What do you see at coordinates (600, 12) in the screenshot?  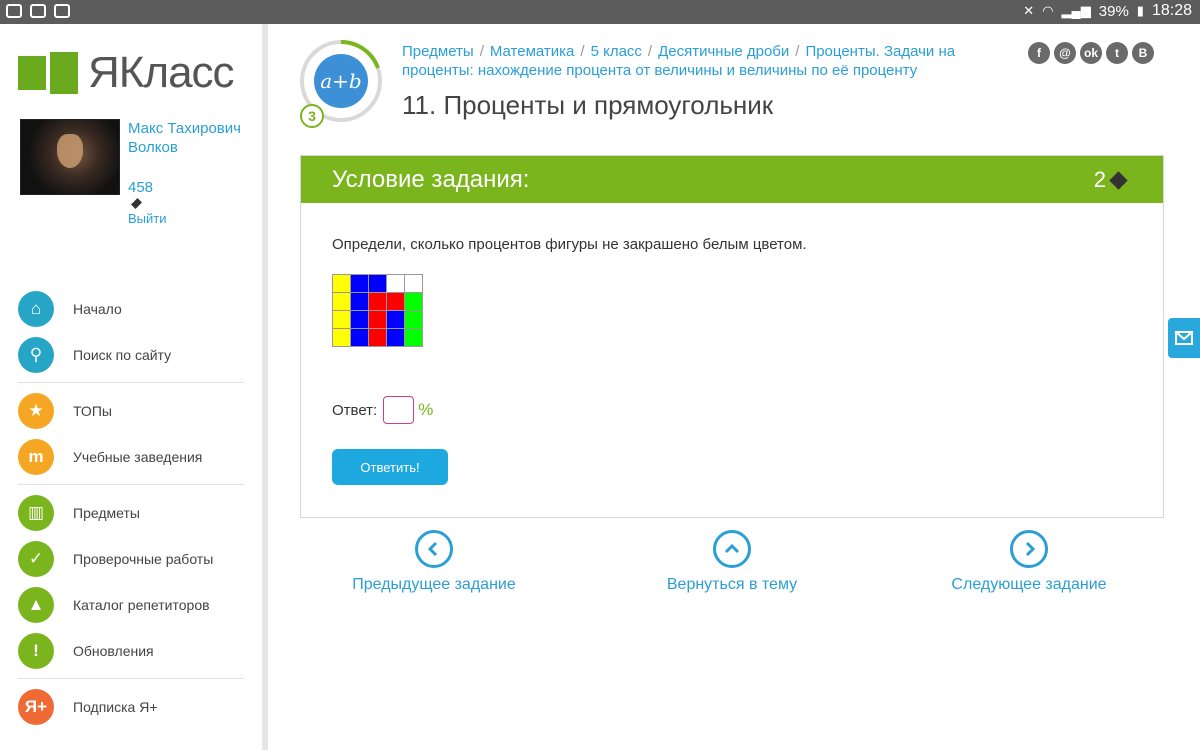 I see `status-bar: ✕ ◠ ▂▄▆ 39% ▮ 18:28` at bounding box center [600, 12].